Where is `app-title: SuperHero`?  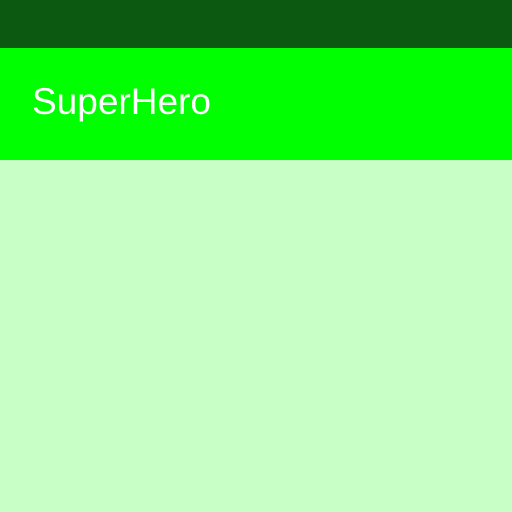 app-title: SuperHero is located at coordinates (121, 101).